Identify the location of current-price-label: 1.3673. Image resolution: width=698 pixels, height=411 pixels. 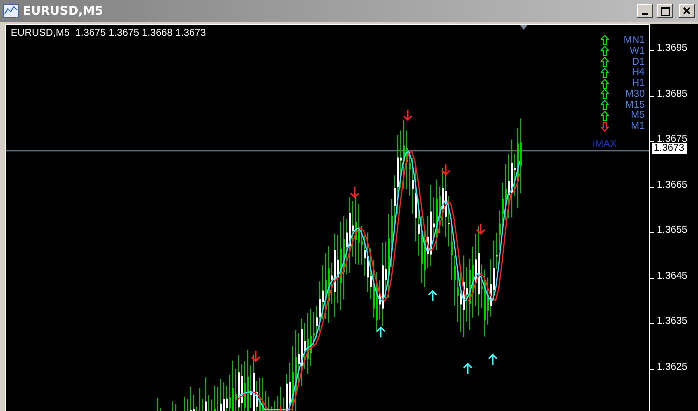
(669, 148).